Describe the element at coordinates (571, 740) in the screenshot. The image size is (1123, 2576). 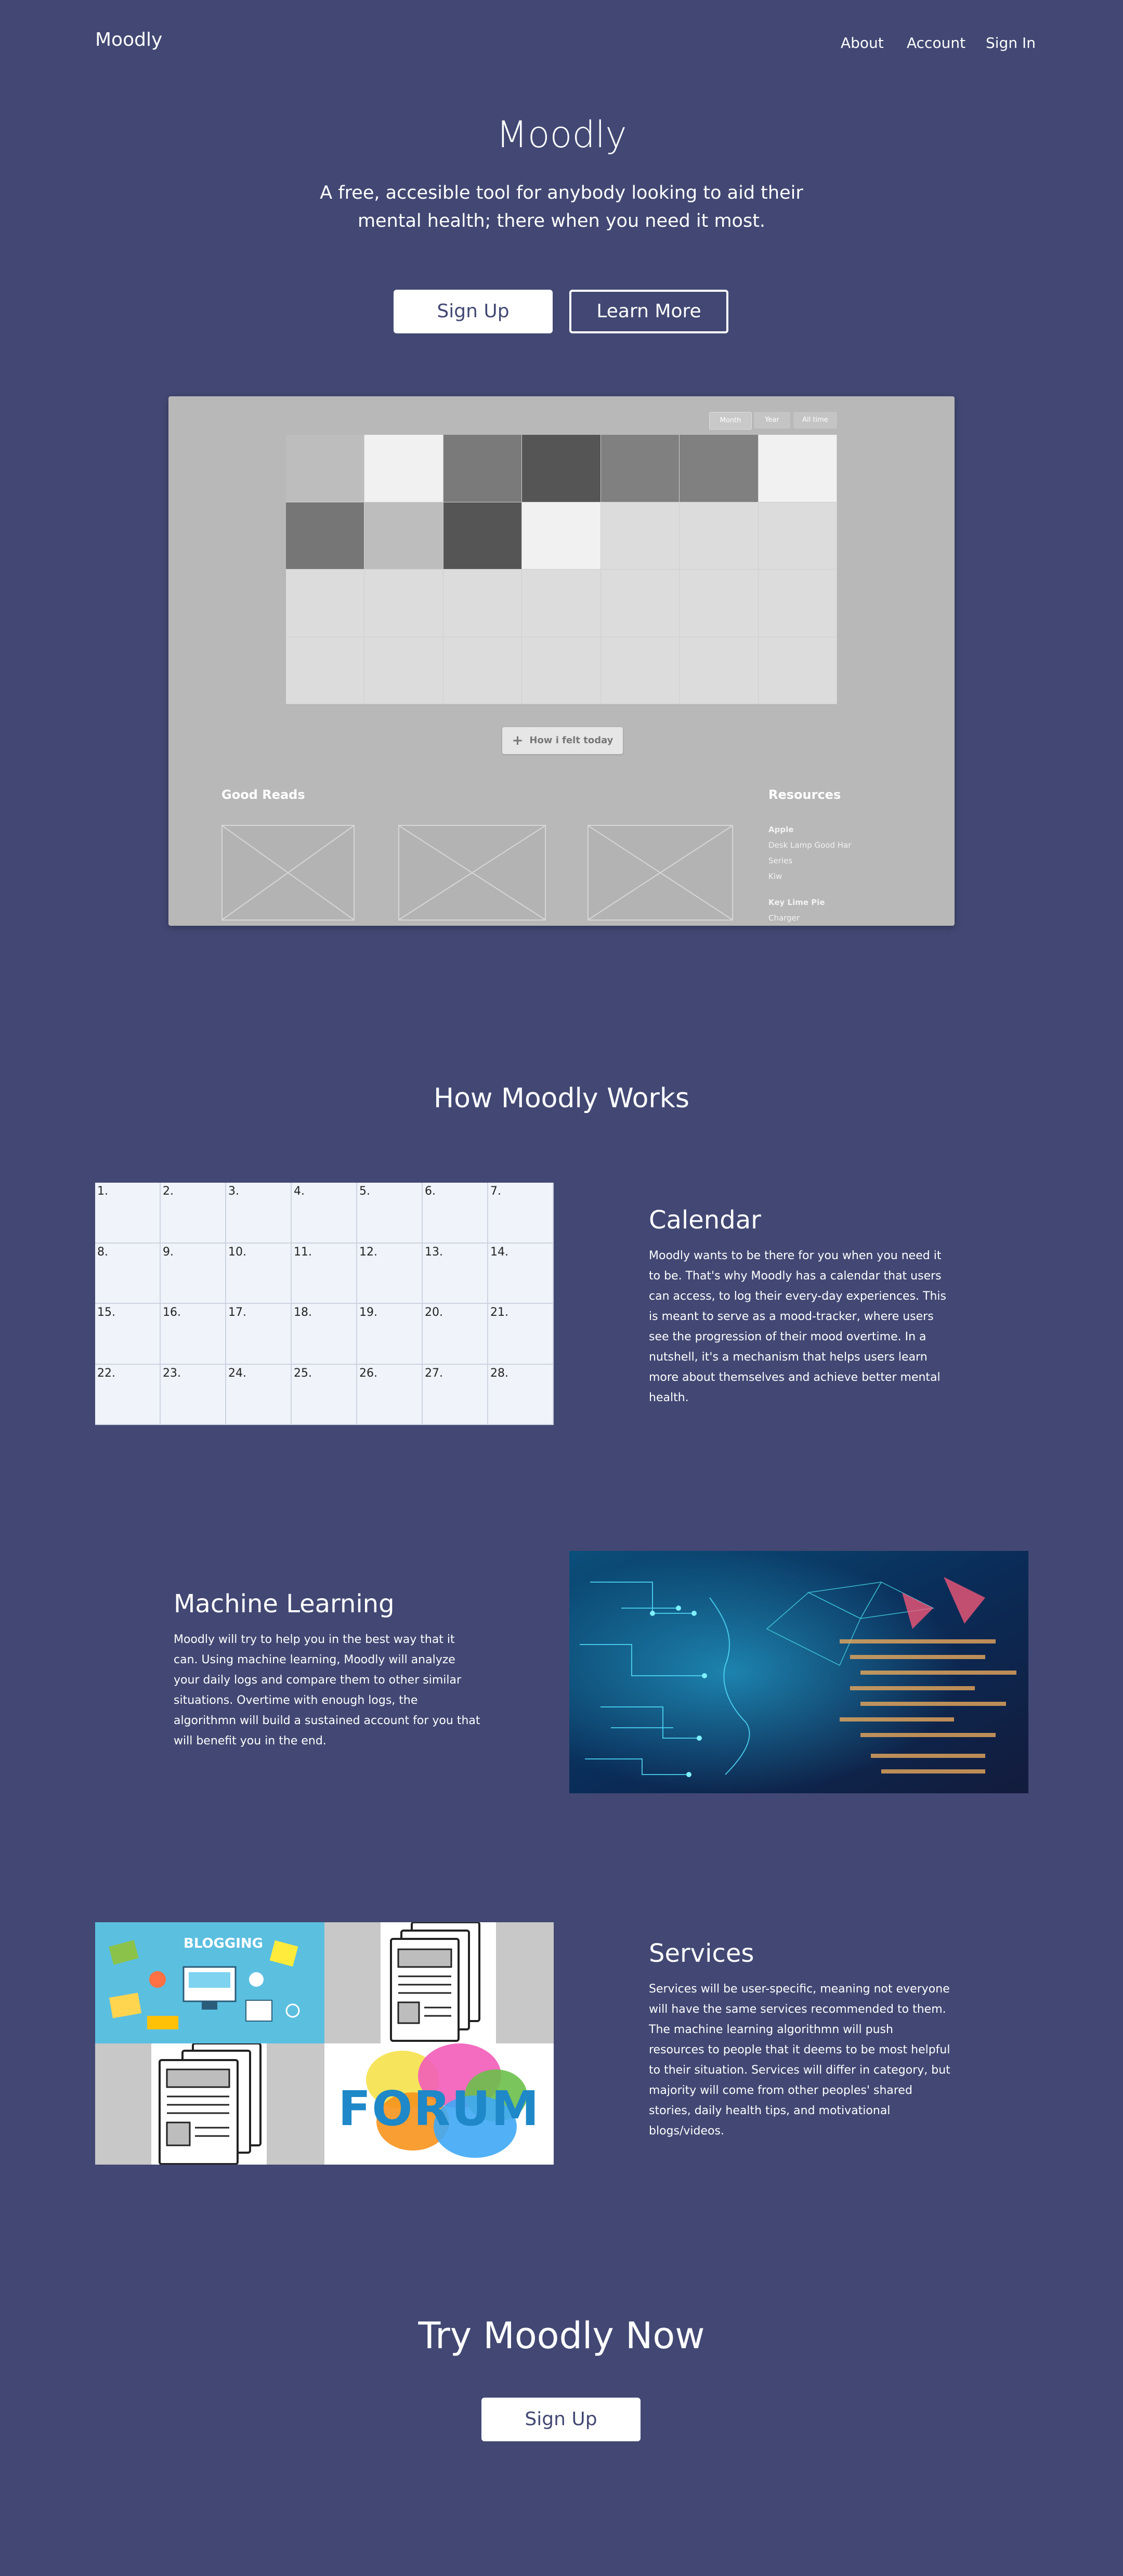
I see `how-i-felt-label: How i felt today` at that location.